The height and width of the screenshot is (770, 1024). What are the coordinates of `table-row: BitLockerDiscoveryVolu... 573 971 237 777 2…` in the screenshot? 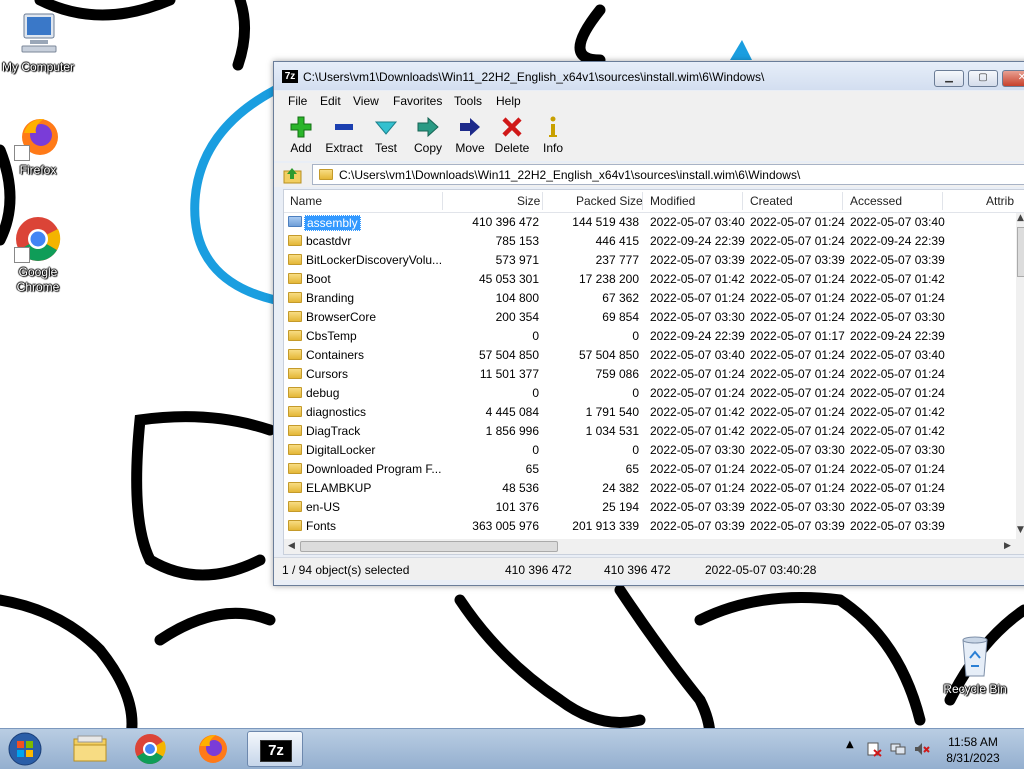 It's located at (650, 260).